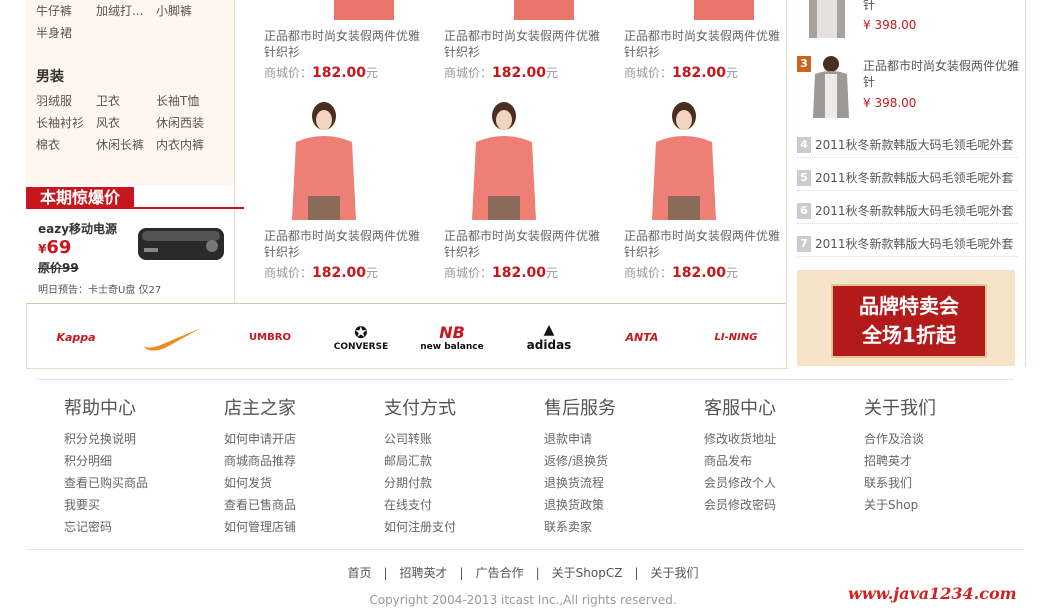  Describe the element at coordinates (525, 379) in the screenshot. I see `footer-divider` at that location.